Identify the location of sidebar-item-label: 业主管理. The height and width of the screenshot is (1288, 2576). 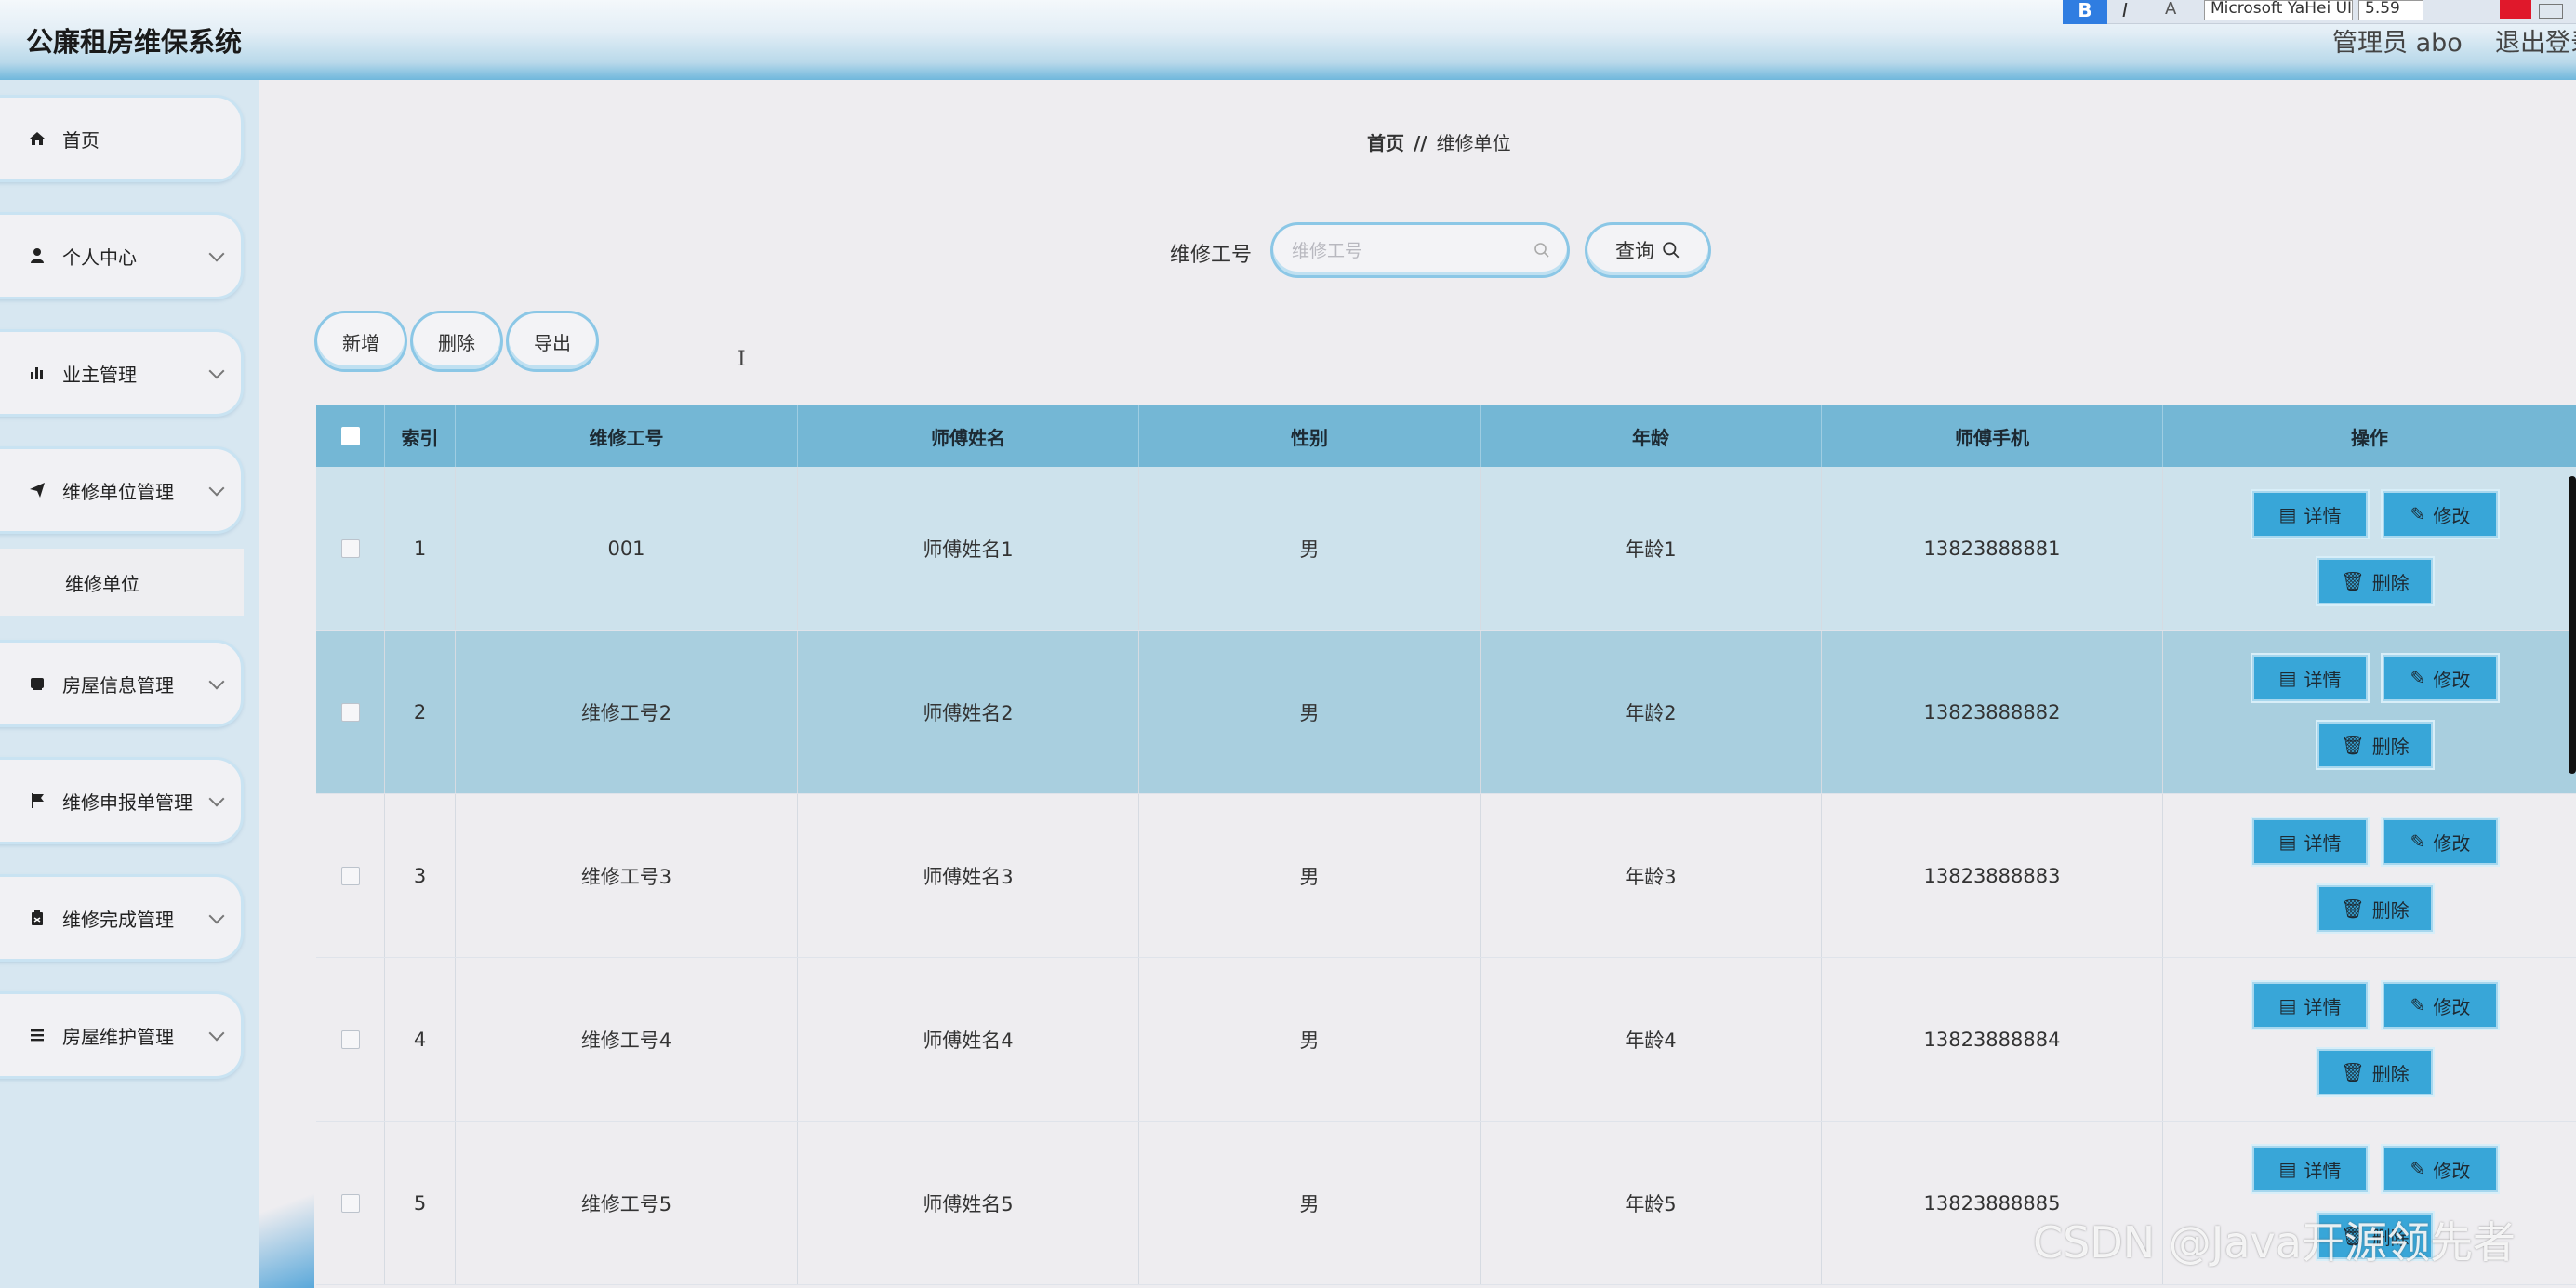
(99, 374).